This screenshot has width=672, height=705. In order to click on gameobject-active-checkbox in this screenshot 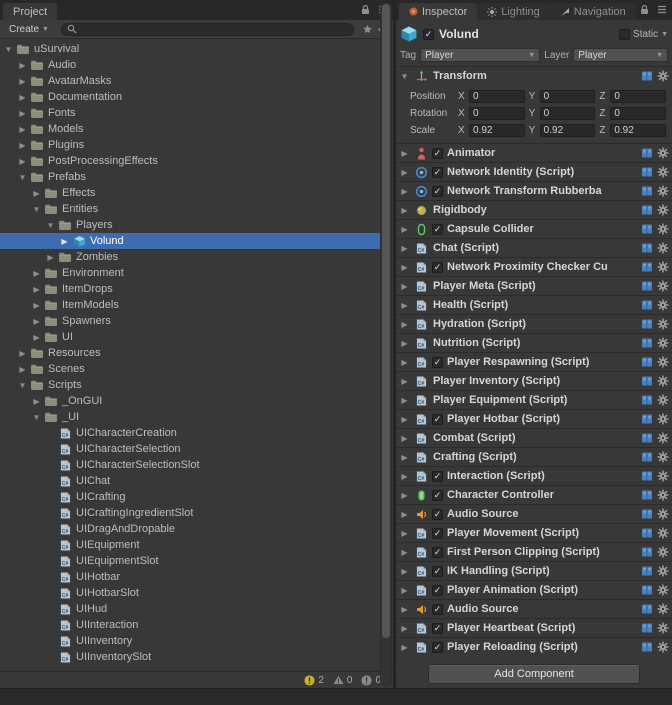, I will do `click(428, 34)`.